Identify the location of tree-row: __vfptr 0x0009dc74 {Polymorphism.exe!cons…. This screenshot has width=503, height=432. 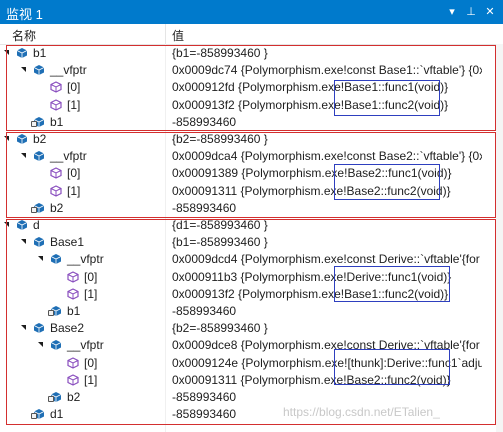
(251, 70).